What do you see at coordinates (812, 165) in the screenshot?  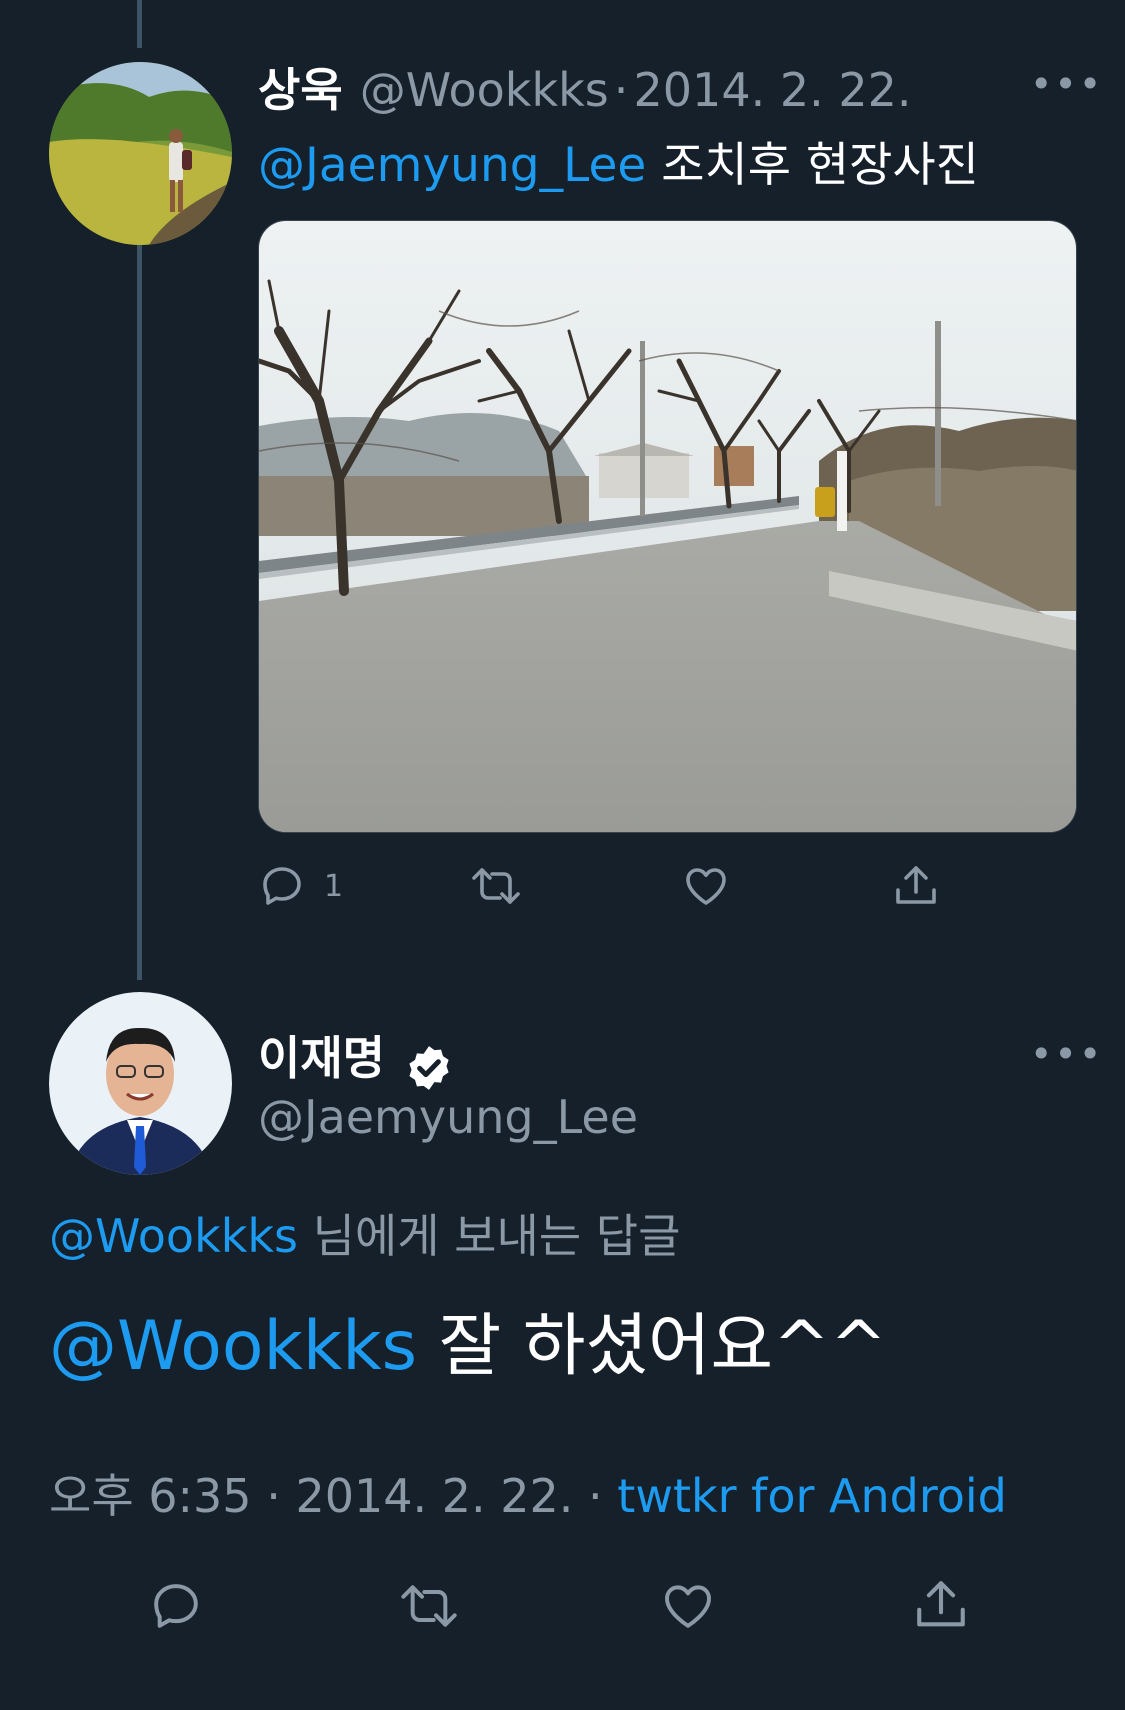 I see `parent-text-body: 조치후 현장사진` at bounding box center [812, 165].